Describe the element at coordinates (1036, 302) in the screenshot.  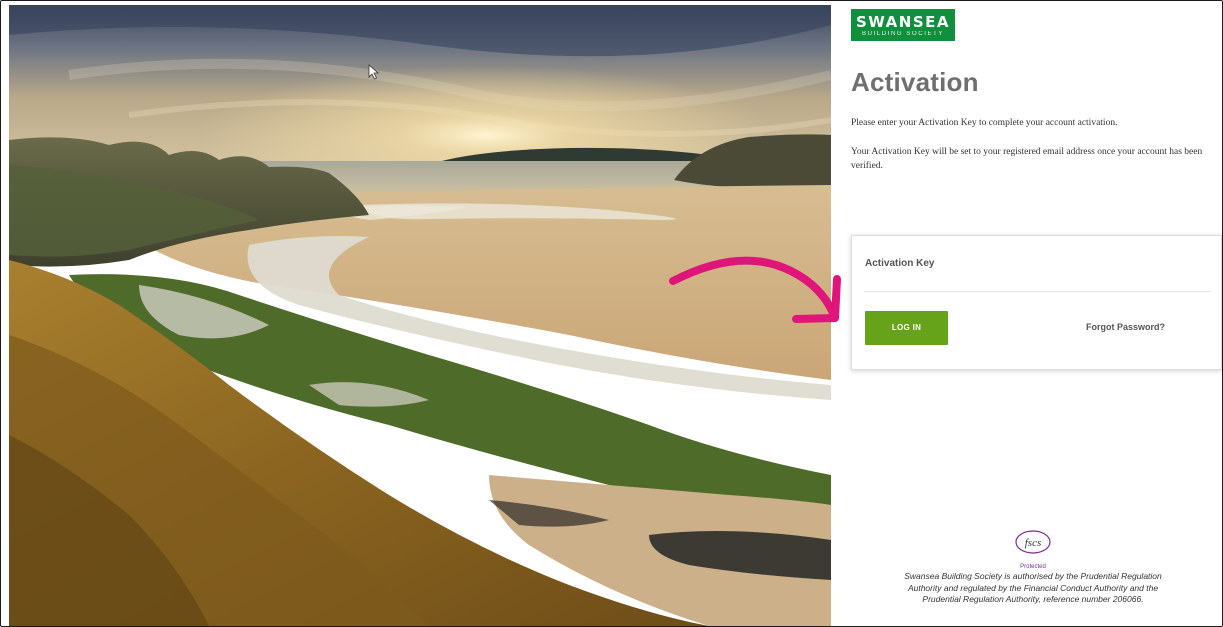
I see `activation-card: Activation Key LOG IN Forgot Password?` at that location.